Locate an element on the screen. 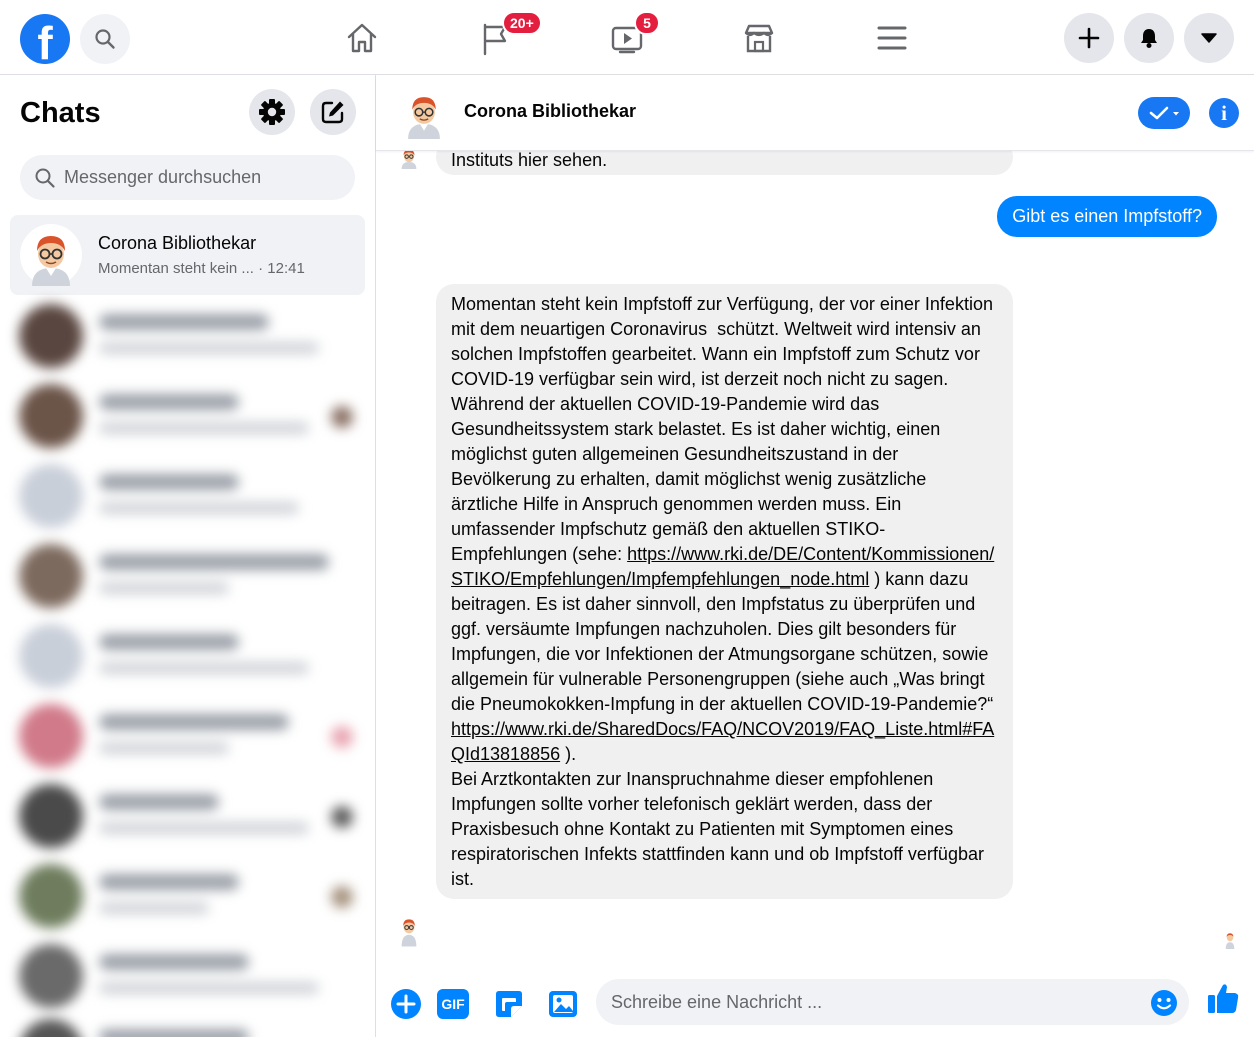  new-message-button is located at coordinates (333, 112).